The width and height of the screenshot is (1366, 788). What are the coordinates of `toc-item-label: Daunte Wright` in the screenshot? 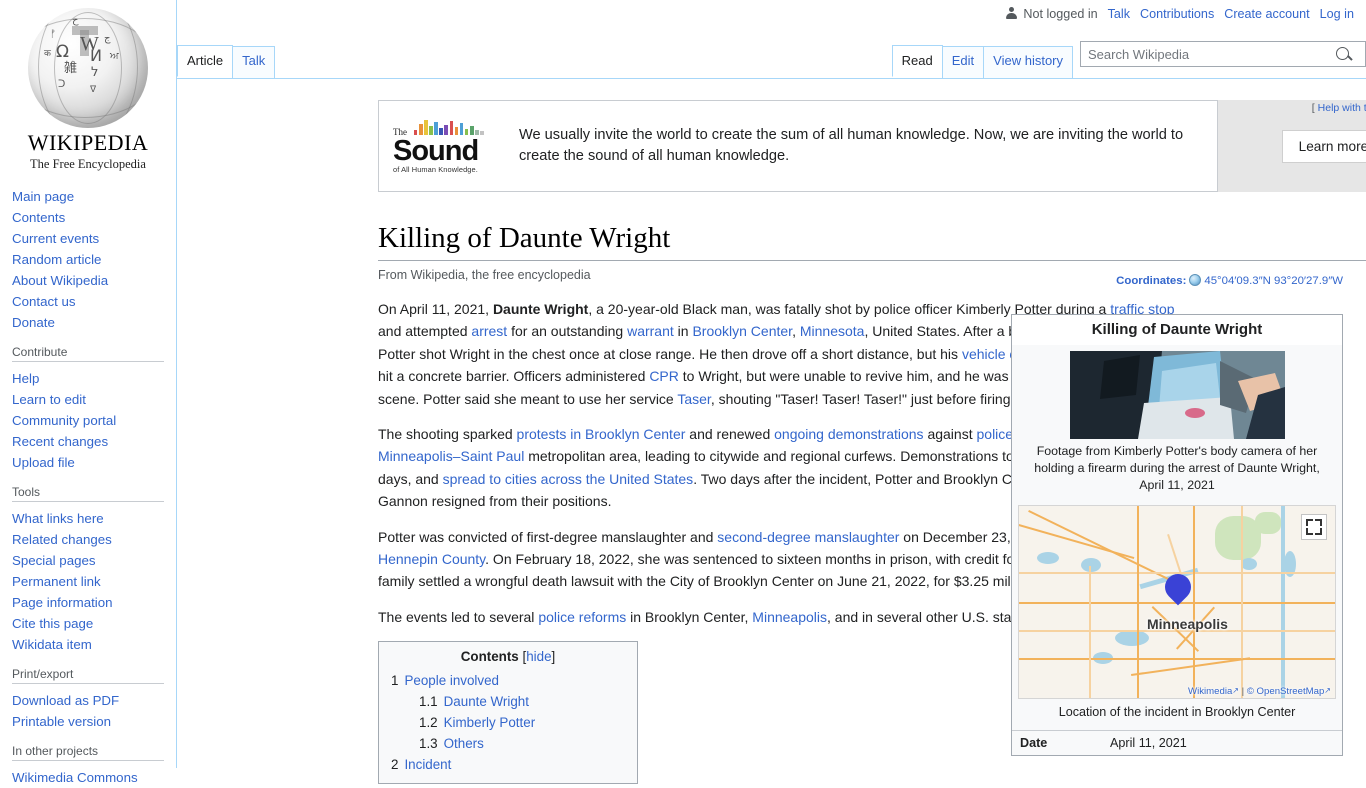 It's located at (486, 701).